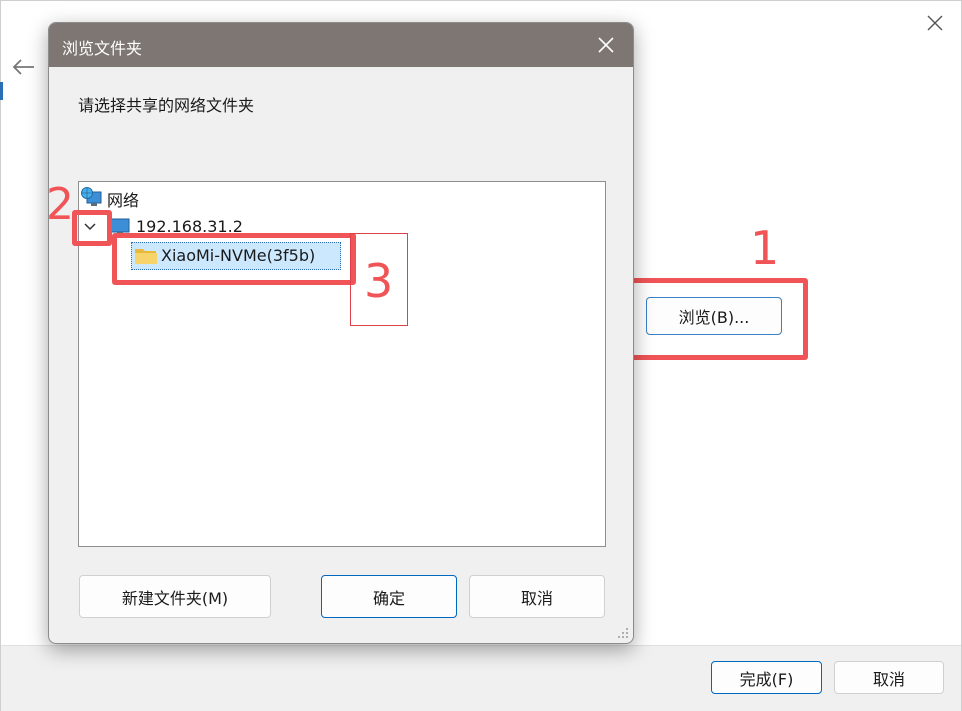  Describe the element at coordinates (91, 196) in the screenshot. I see `network-icon` at that location.